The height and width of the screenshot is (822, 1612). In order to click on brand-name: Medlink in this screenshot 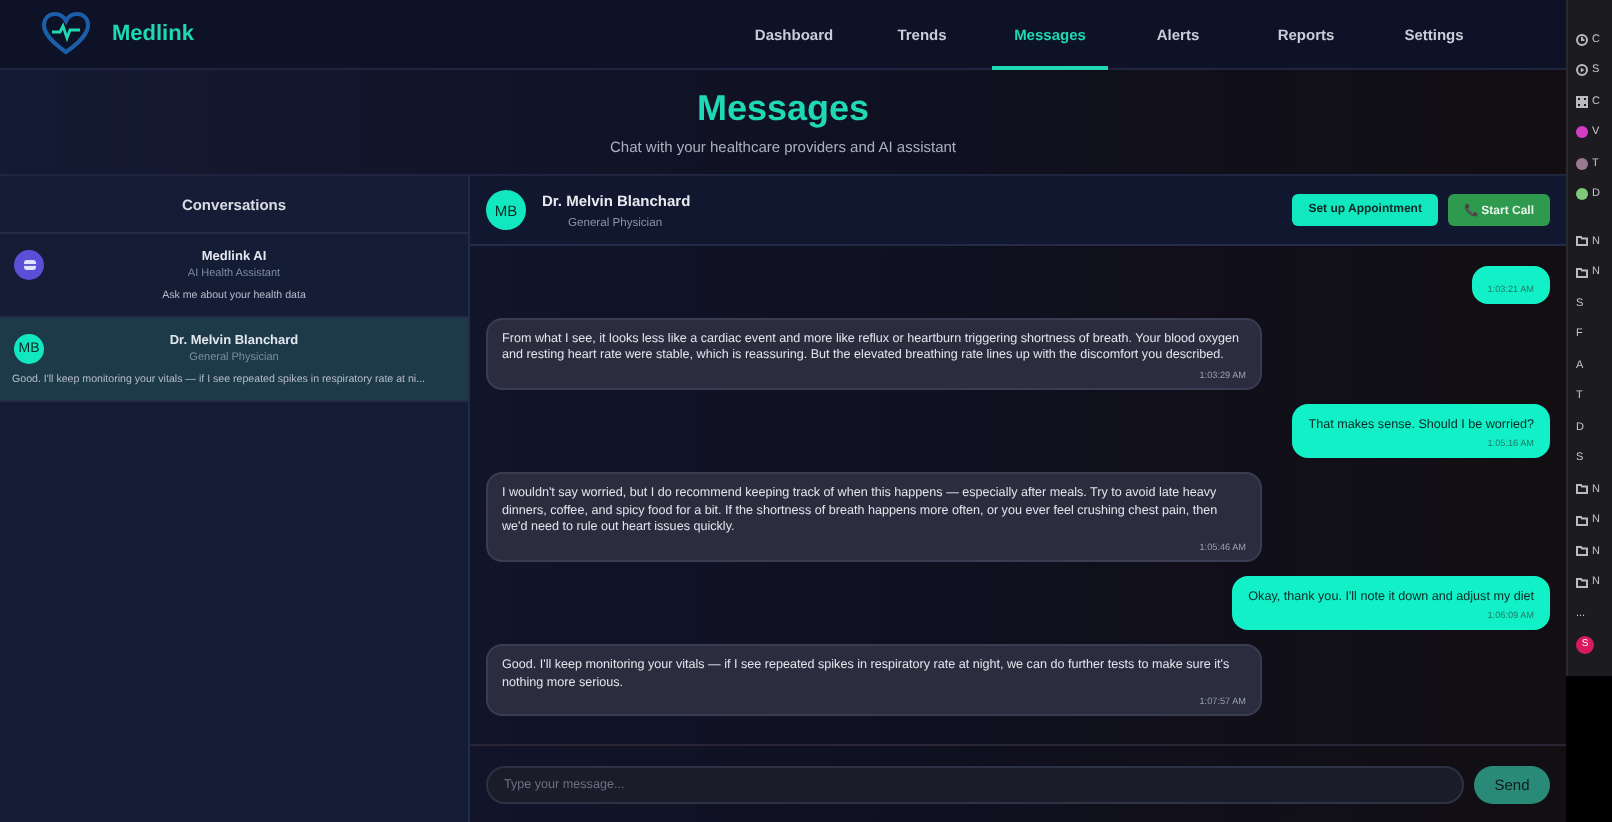, I will do `click(153, 34)`.